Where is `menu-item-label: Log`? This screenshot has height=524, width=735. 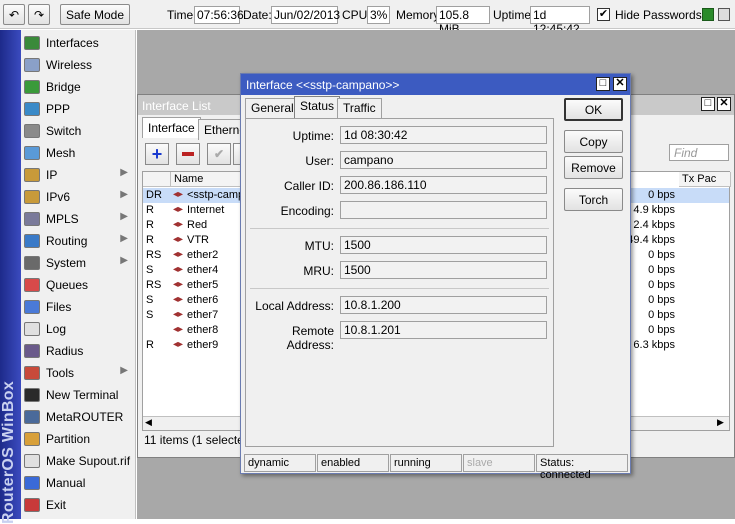
menu-item-label: Log is located at coordinates (56, 329).